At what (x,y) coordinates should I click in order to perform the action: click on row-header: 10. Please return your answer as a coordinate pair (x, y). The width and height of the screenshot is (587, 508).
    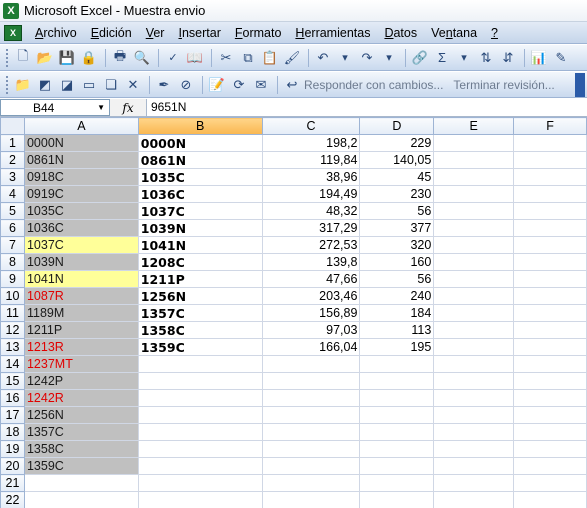
    Looking at the image, I should click on (12, 296).